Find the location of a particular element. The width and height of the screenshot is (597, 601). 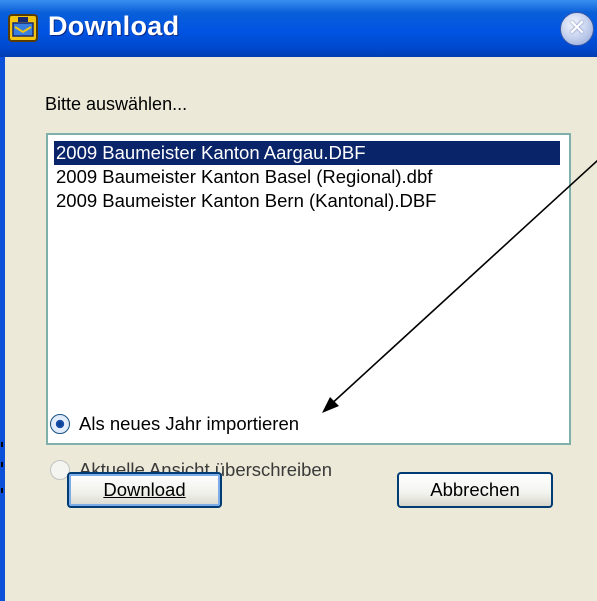

window-title: Download is located at coordinates (114, 26).